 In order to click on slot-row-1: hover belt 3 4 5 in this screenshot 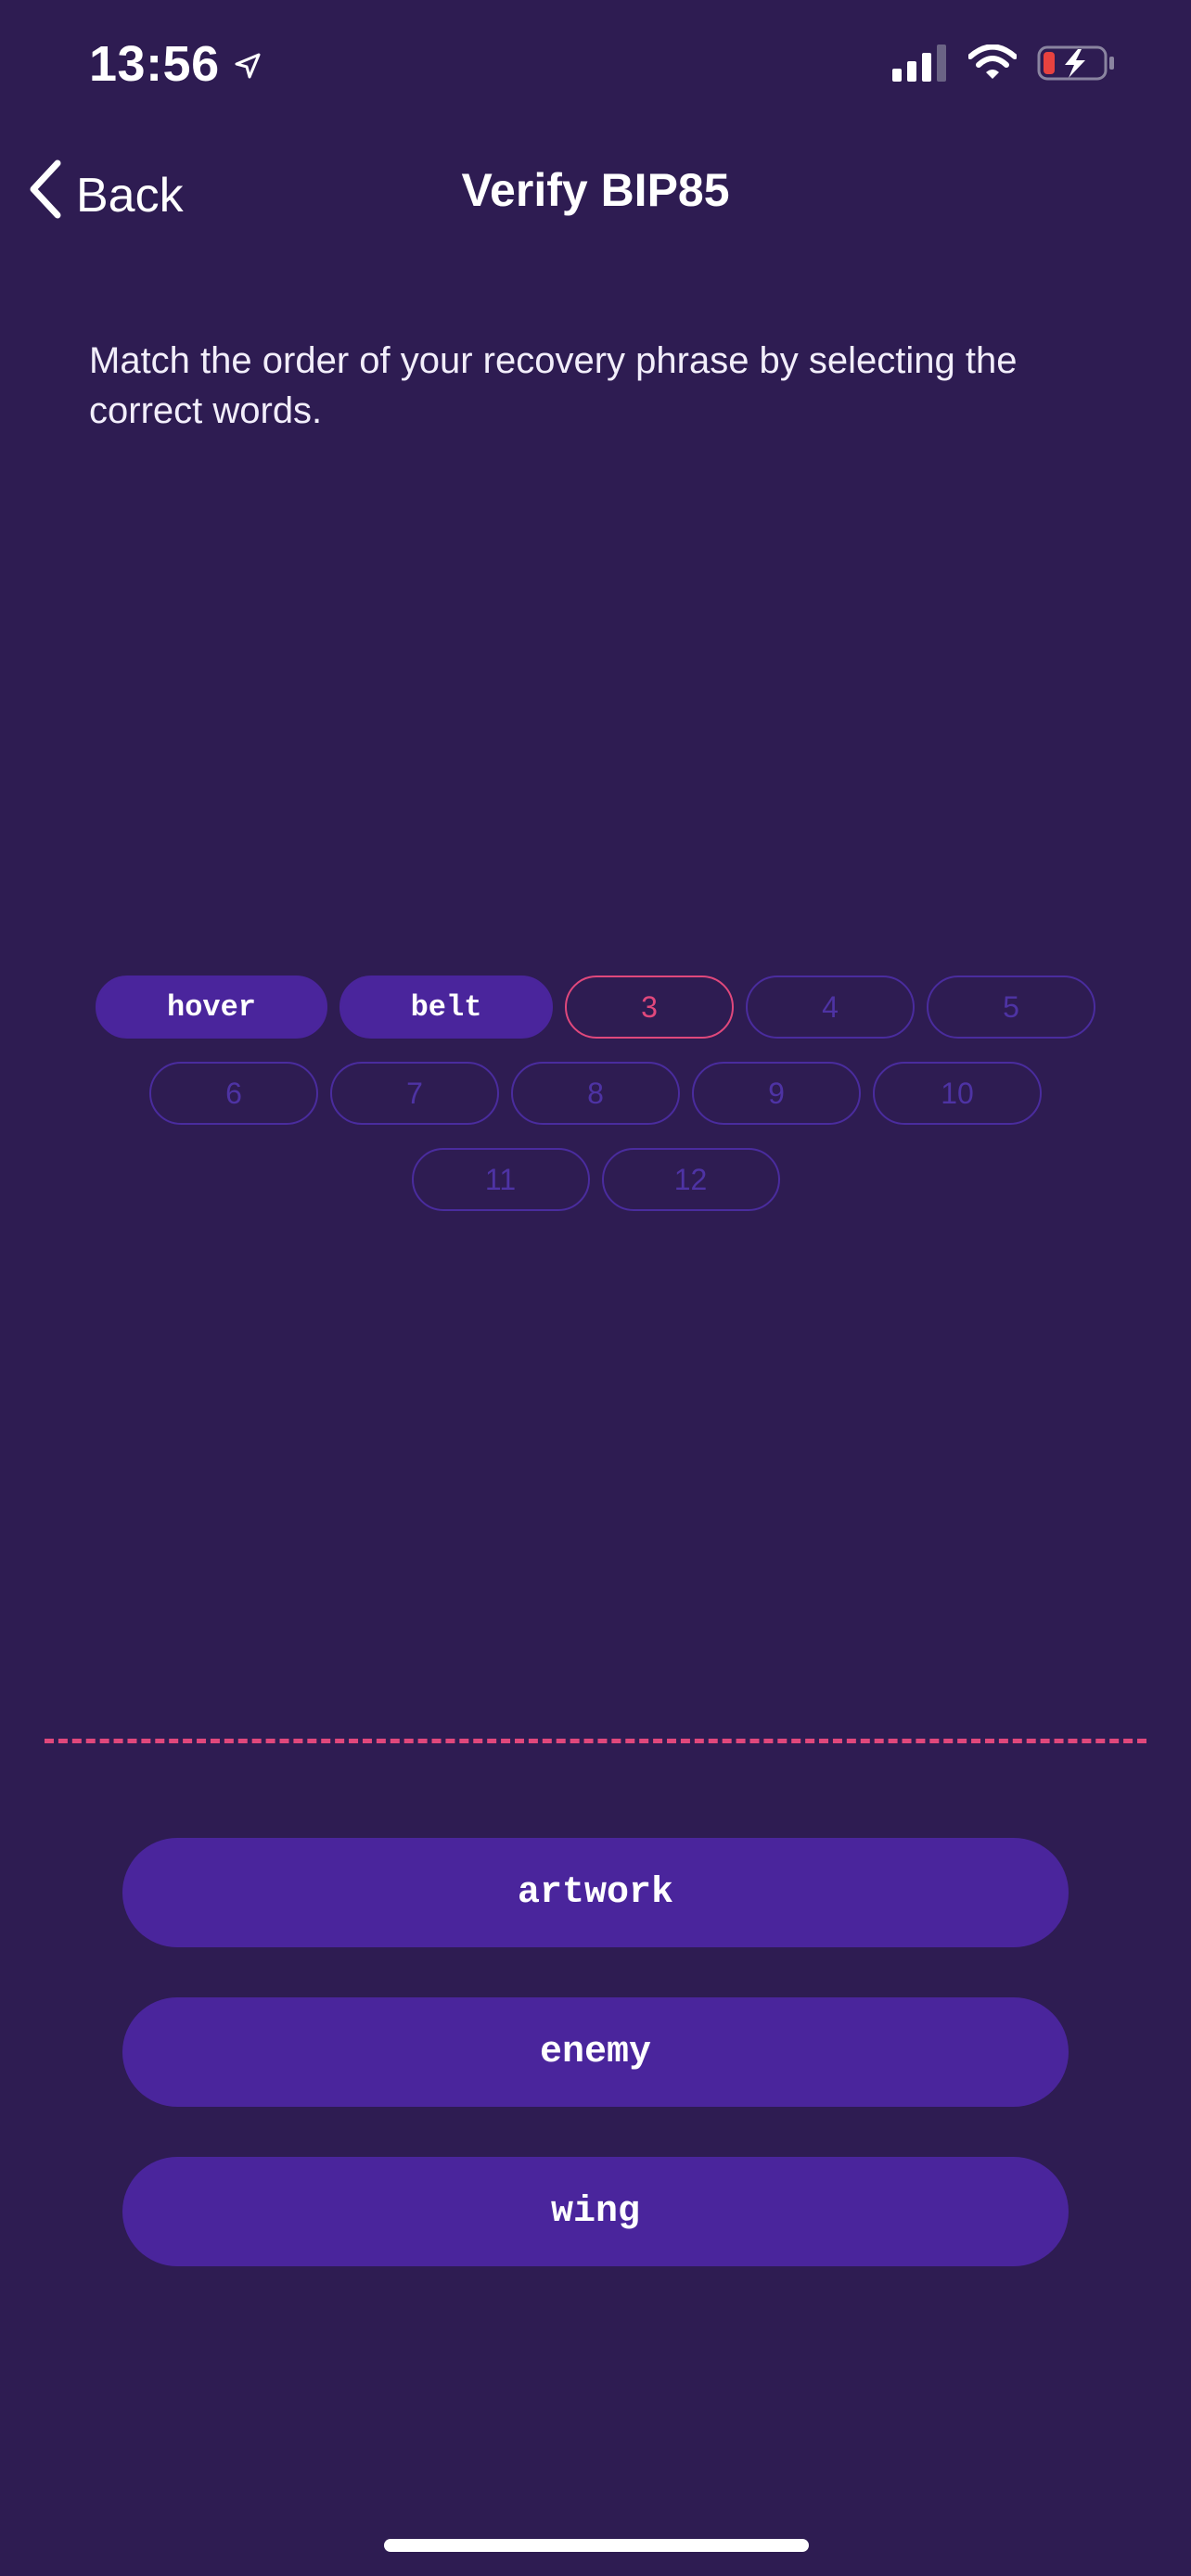, I will do `click(595, 1008)`.